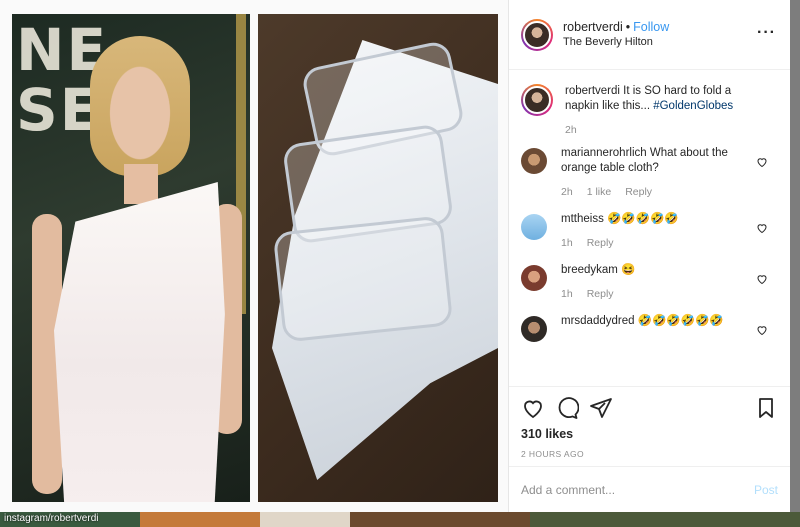  Describe the element at coordinates (766, 408) in the screenshot. I see `bookmark-icon` at that location.